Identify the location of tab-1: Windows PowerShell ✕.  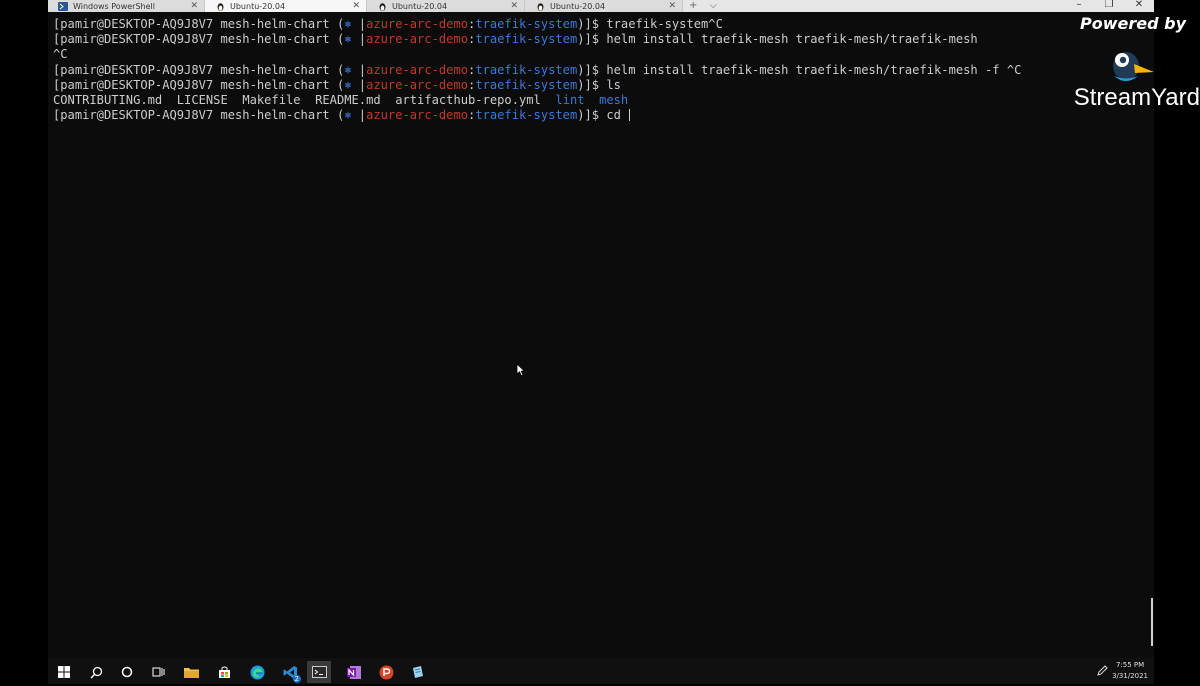
(126, 6).